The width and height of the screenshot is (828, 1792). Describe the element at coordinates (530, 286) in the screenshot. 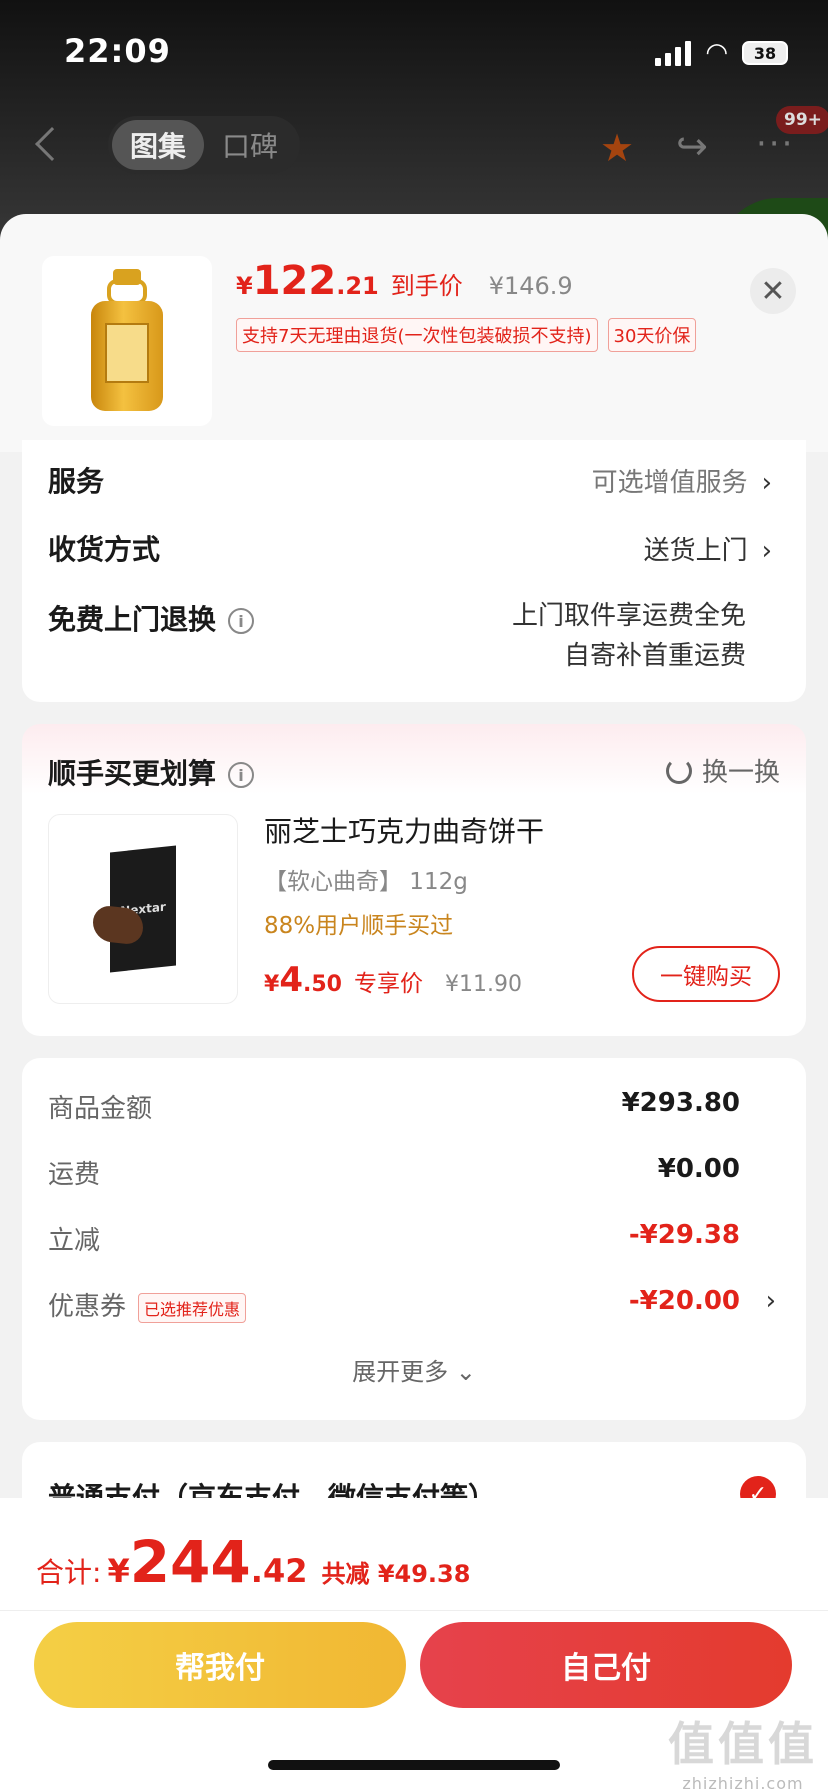

I see `original-price: ¥146.9` at that location.